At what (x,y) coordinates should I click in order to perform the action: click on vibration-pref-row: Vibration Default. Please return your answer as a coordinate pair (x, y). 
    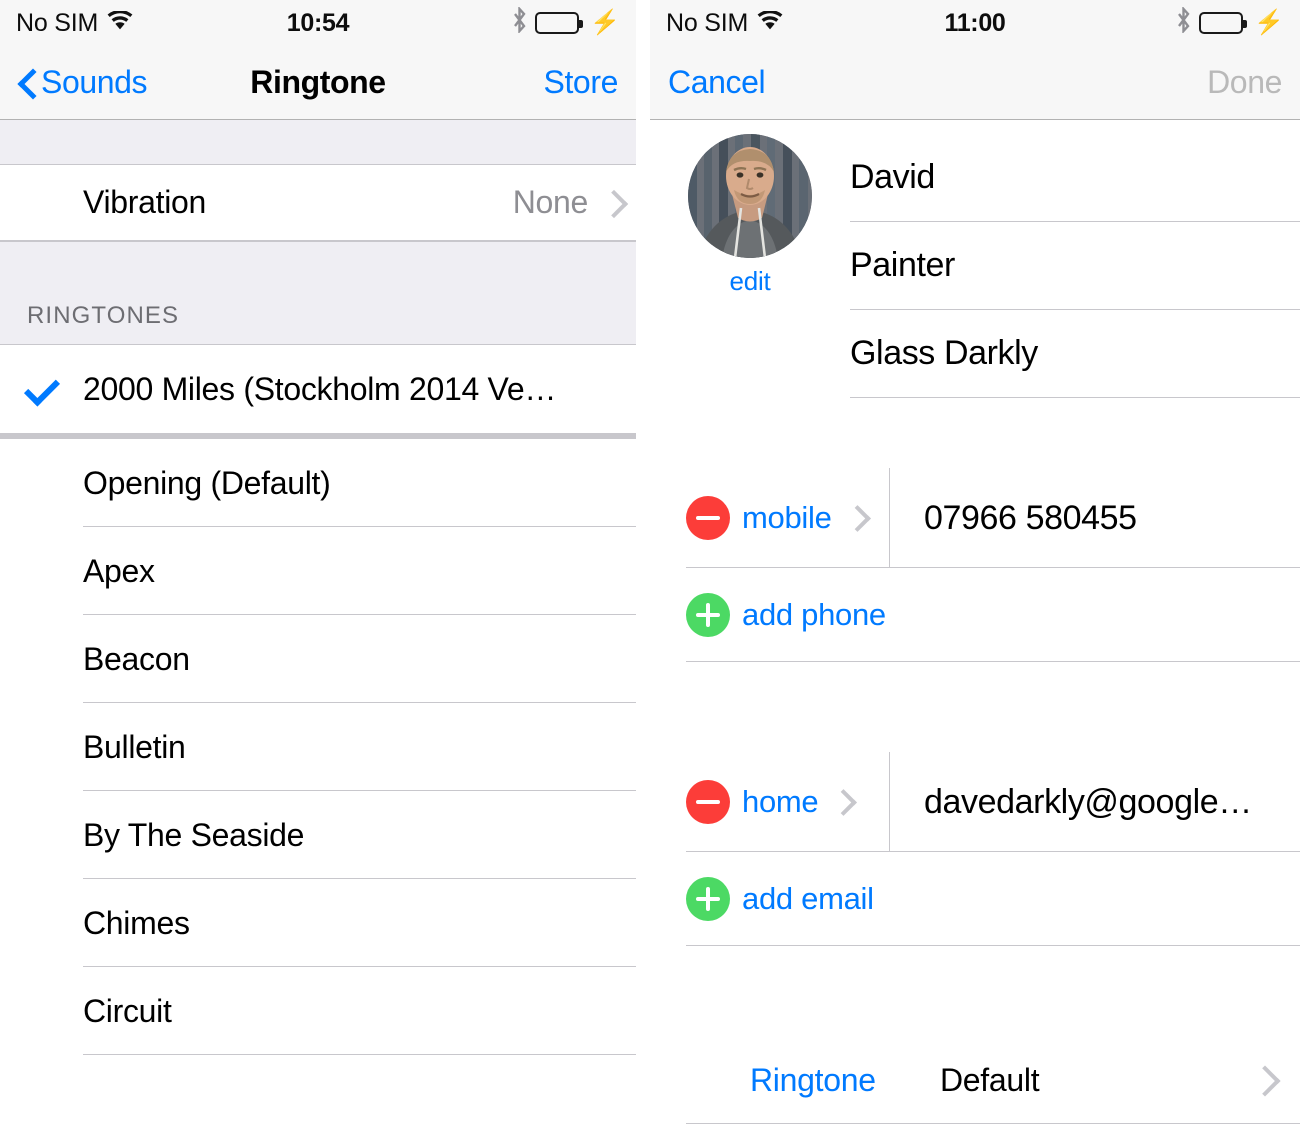
    Looking at the image, I should click on (975, 1130).